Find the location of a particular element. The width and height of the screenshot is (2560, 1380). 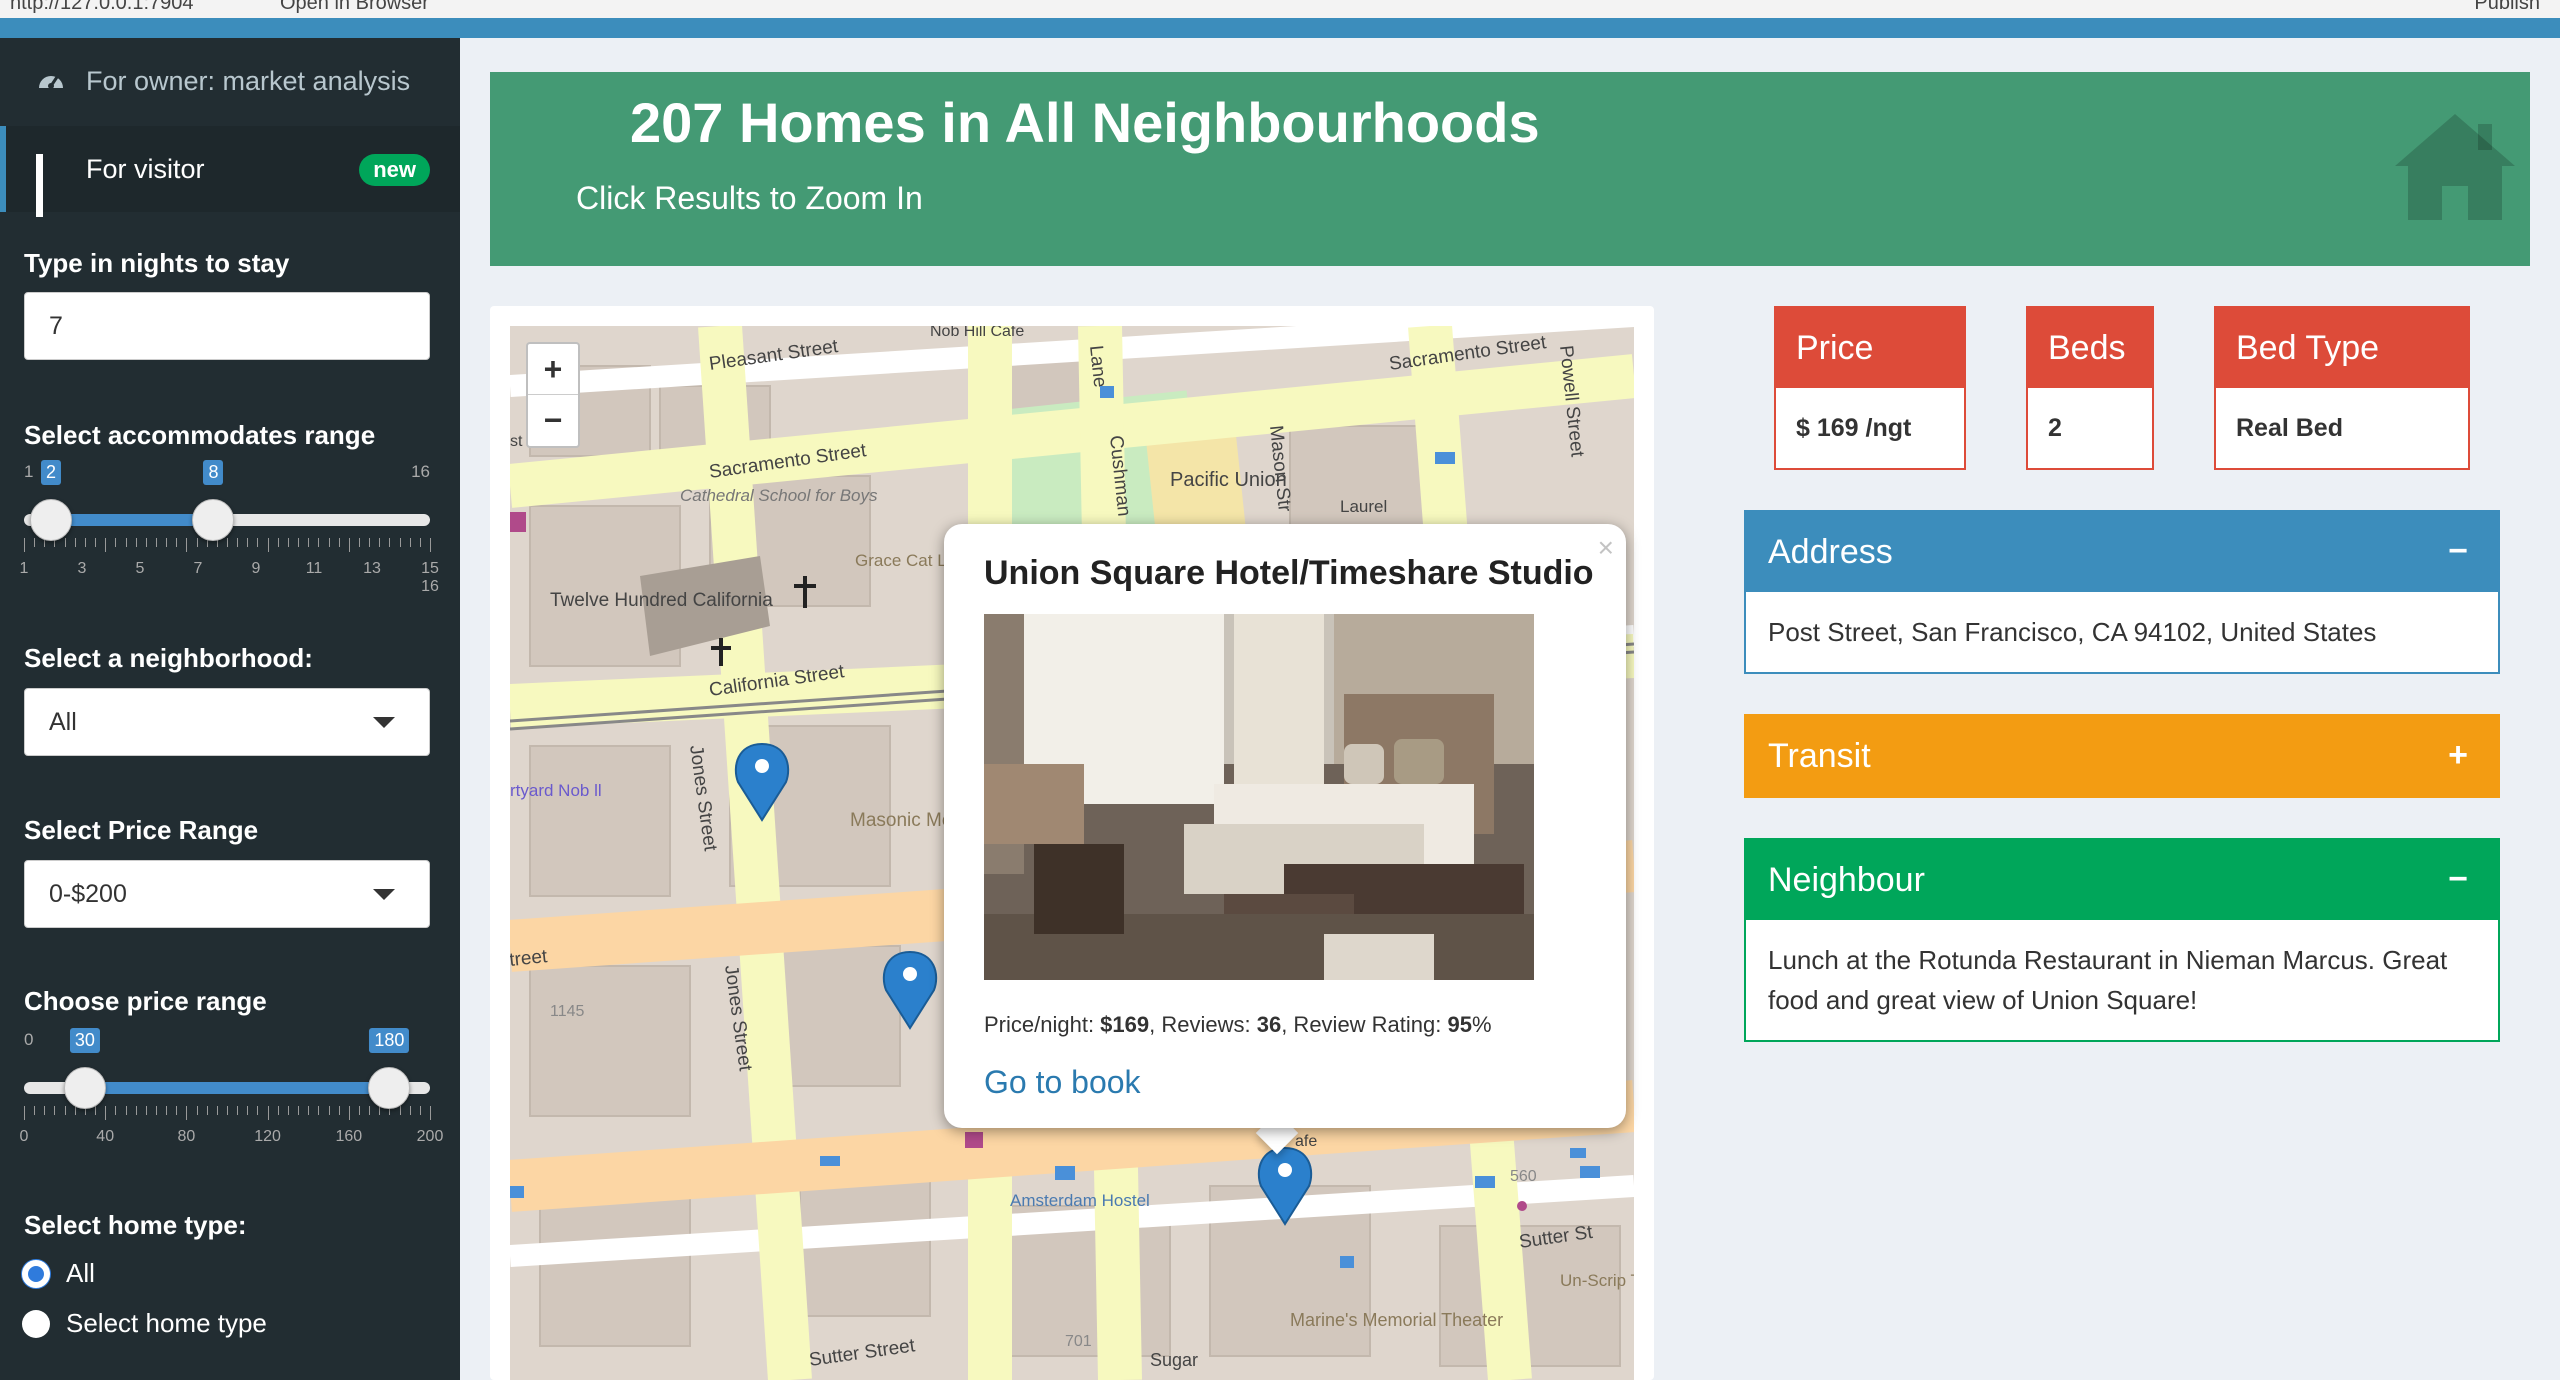

price-label: Price/night: is located at coordinates (1042, 1024).